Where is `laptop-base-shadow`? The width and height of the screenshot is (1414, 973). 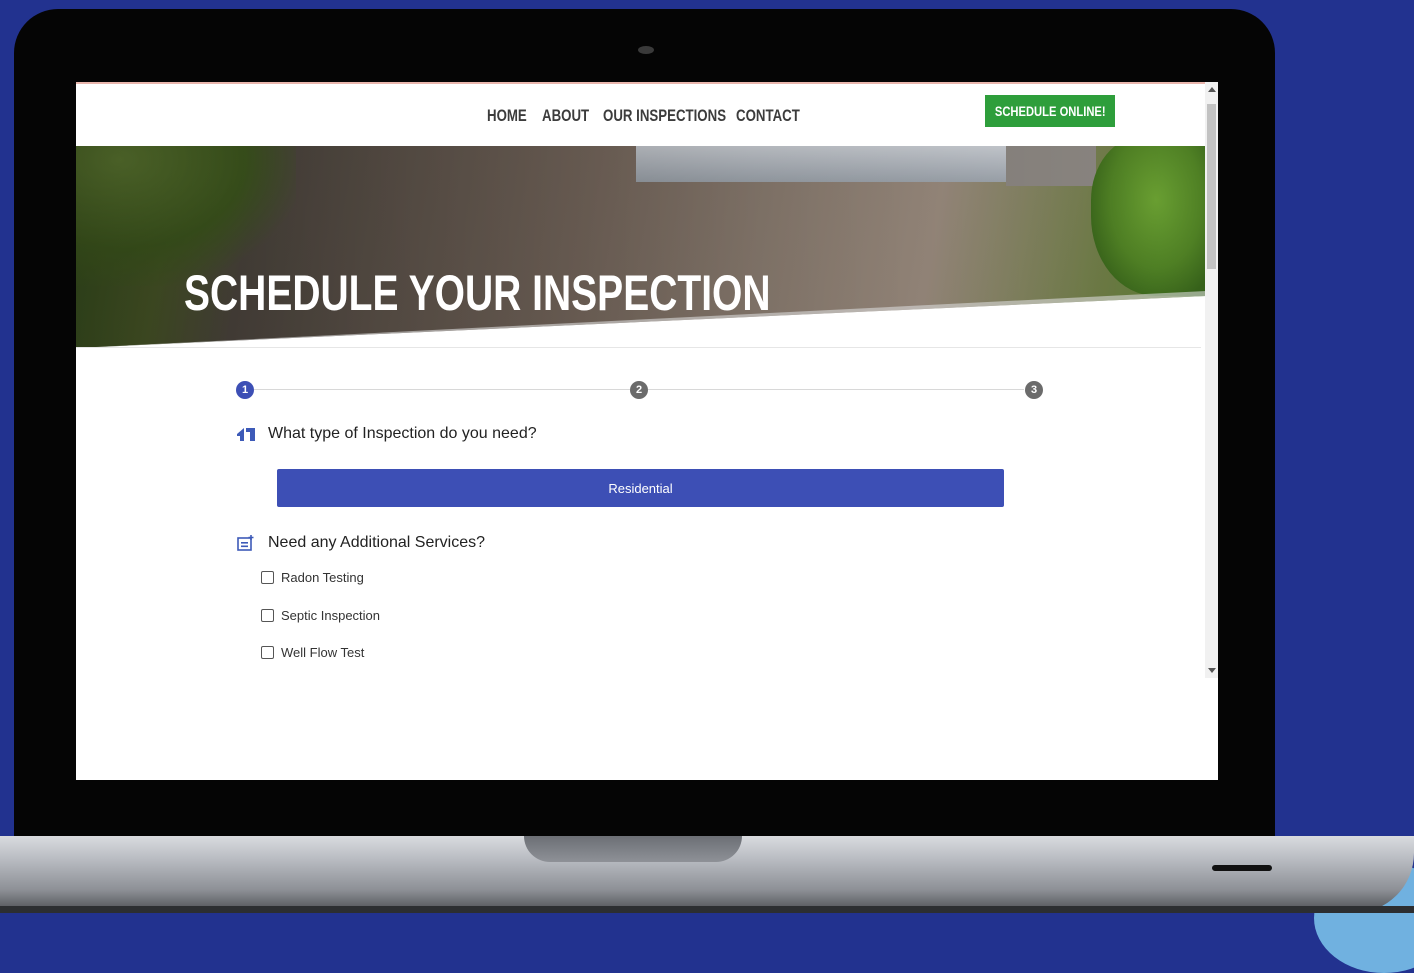 laptop-base-shadow is located at coordinates (707, 909).